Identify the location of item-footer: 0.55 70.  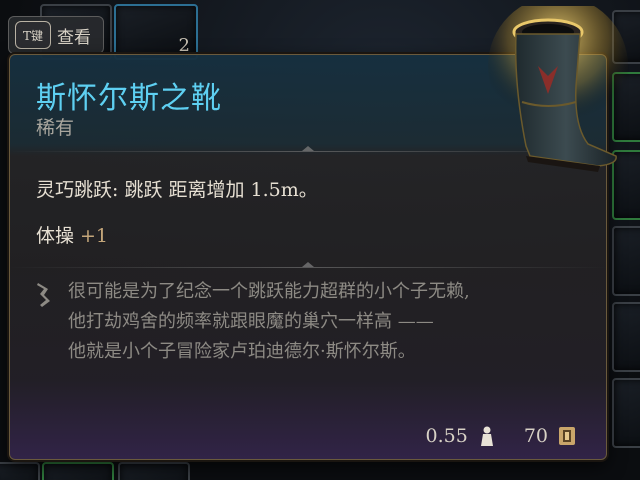
(501, 436).